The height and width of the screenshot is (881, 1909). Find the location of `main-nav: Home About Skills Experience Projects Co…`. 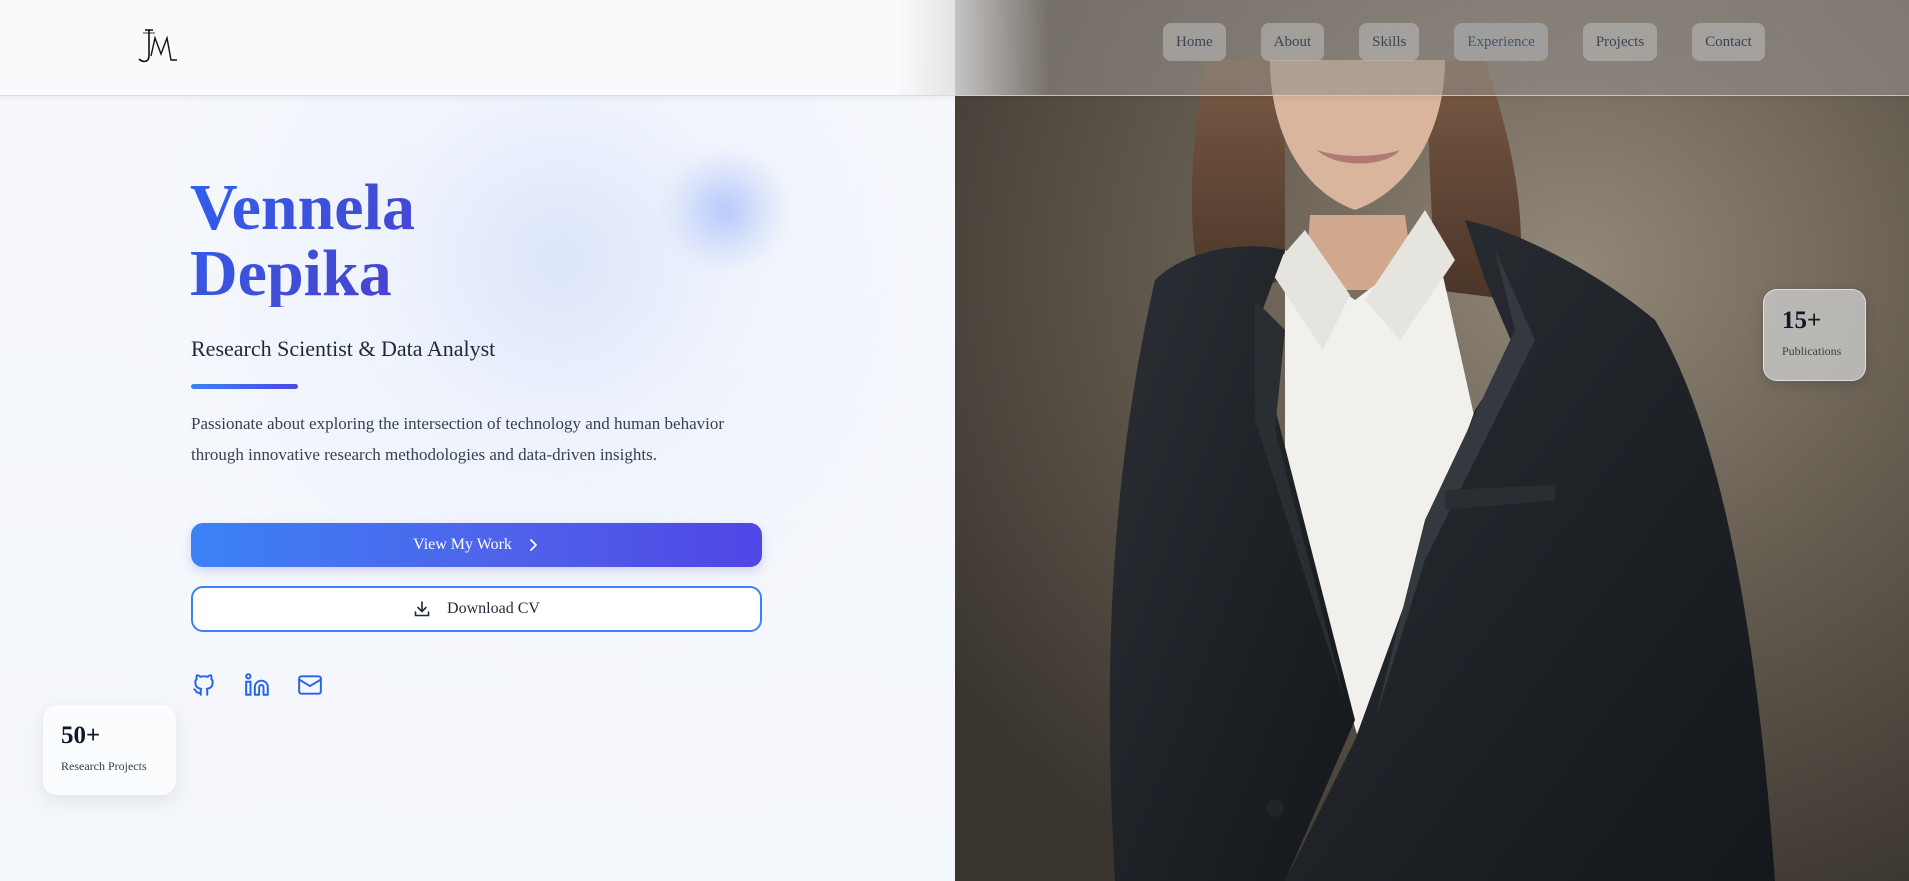

main-nav: Home About Skills Experience Projects Co… is located at coordinates (1464, 42).